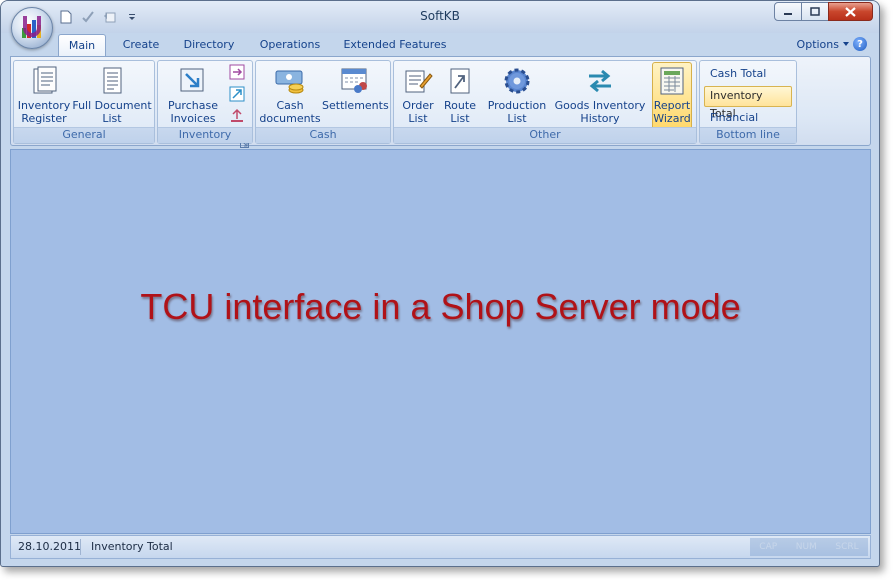 This screenshot has width=895, height=580. Describe the element at coordinates (600, 118) in the screenshot. I see `goods-inventory-history-line2: History` at that location.